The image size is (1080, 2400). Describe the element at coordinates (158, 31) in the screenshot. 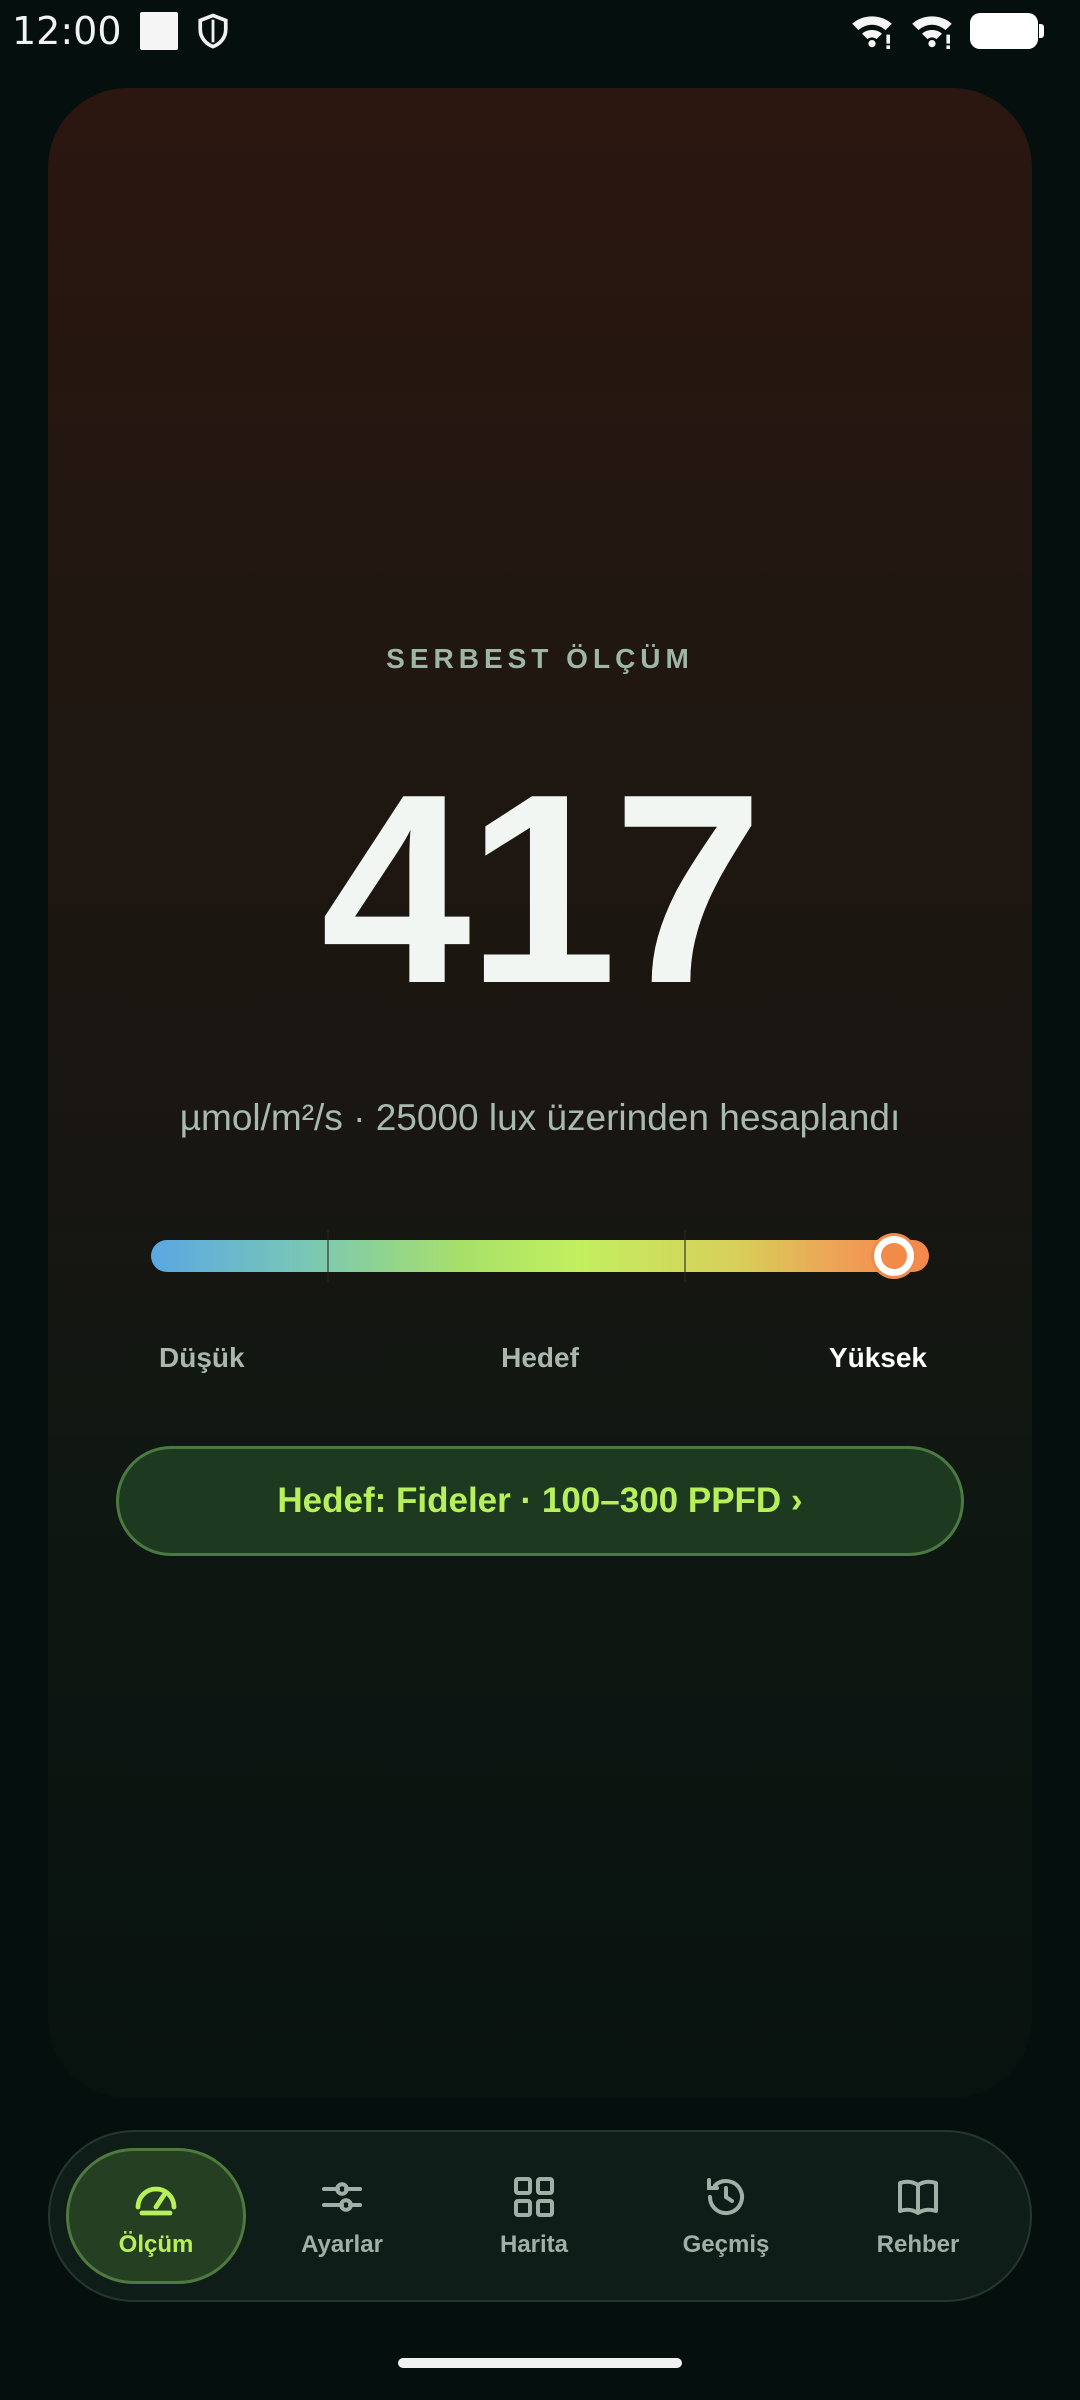

I see `notification-square-icon` at that location.